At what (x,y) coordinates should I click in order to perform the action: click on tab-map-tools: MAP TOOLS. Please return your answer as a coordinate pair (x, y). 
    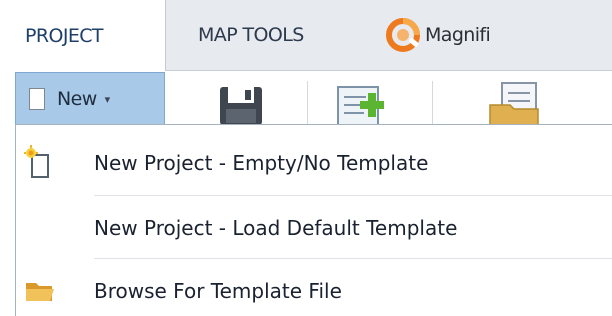
    Looking at the image, I should click on (251, 35).